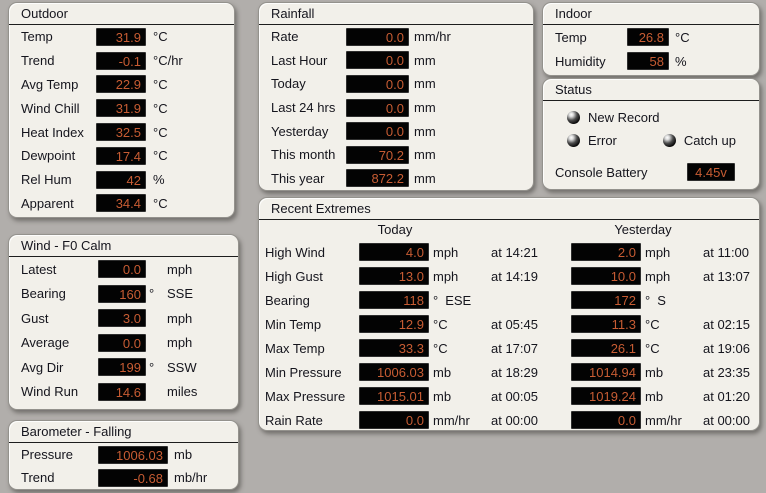 The height and width of the screenshot is (493, 766). What do you see at coordinates (458, 300) in the screenshot?
I see `today-direction-label: ESE` at bounding box center [458, 300].